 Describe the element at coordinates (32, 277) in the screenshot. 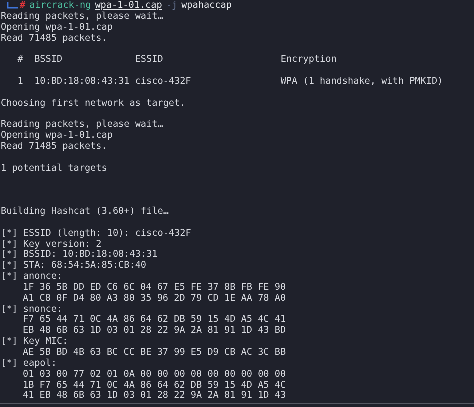

I see `output-line: [*] anonce:` at that location.